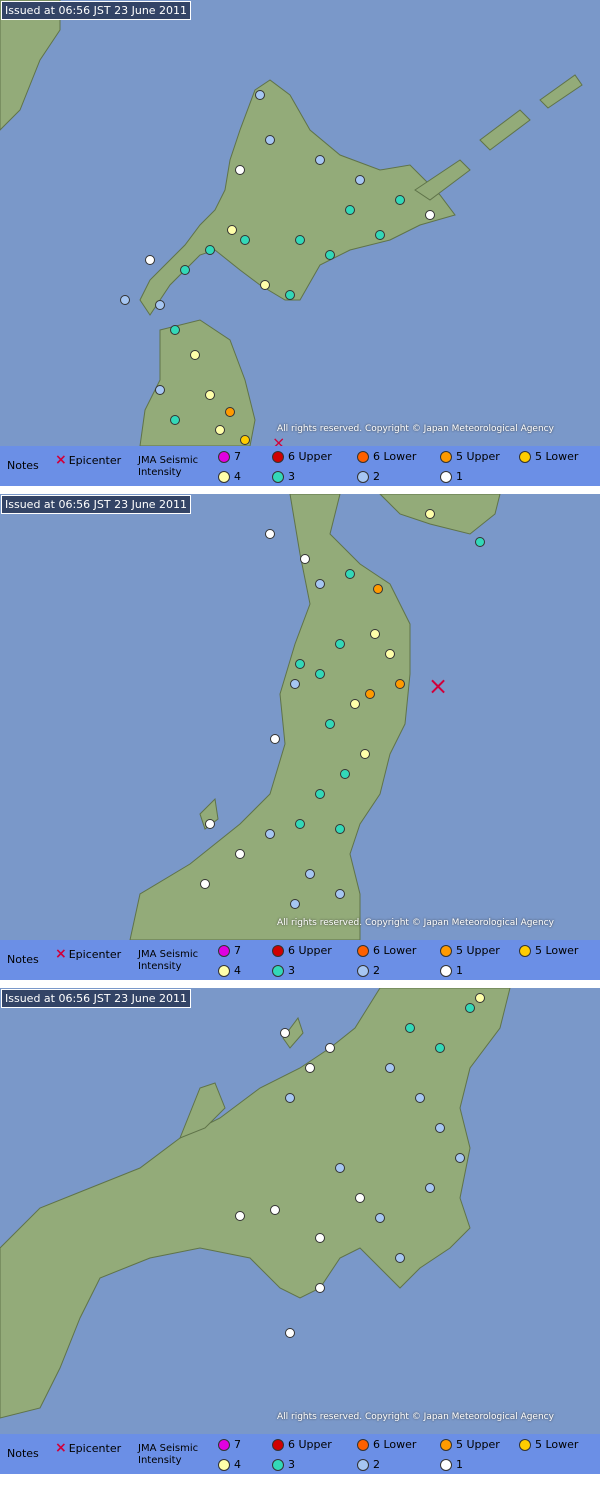 The height and width of the screenshot is (1488, 606). What do you see at coordinates (88, 954) in the screenshot?
I see `legend-epicenter-2: × Epicenter` at bounding box center [88, 954].